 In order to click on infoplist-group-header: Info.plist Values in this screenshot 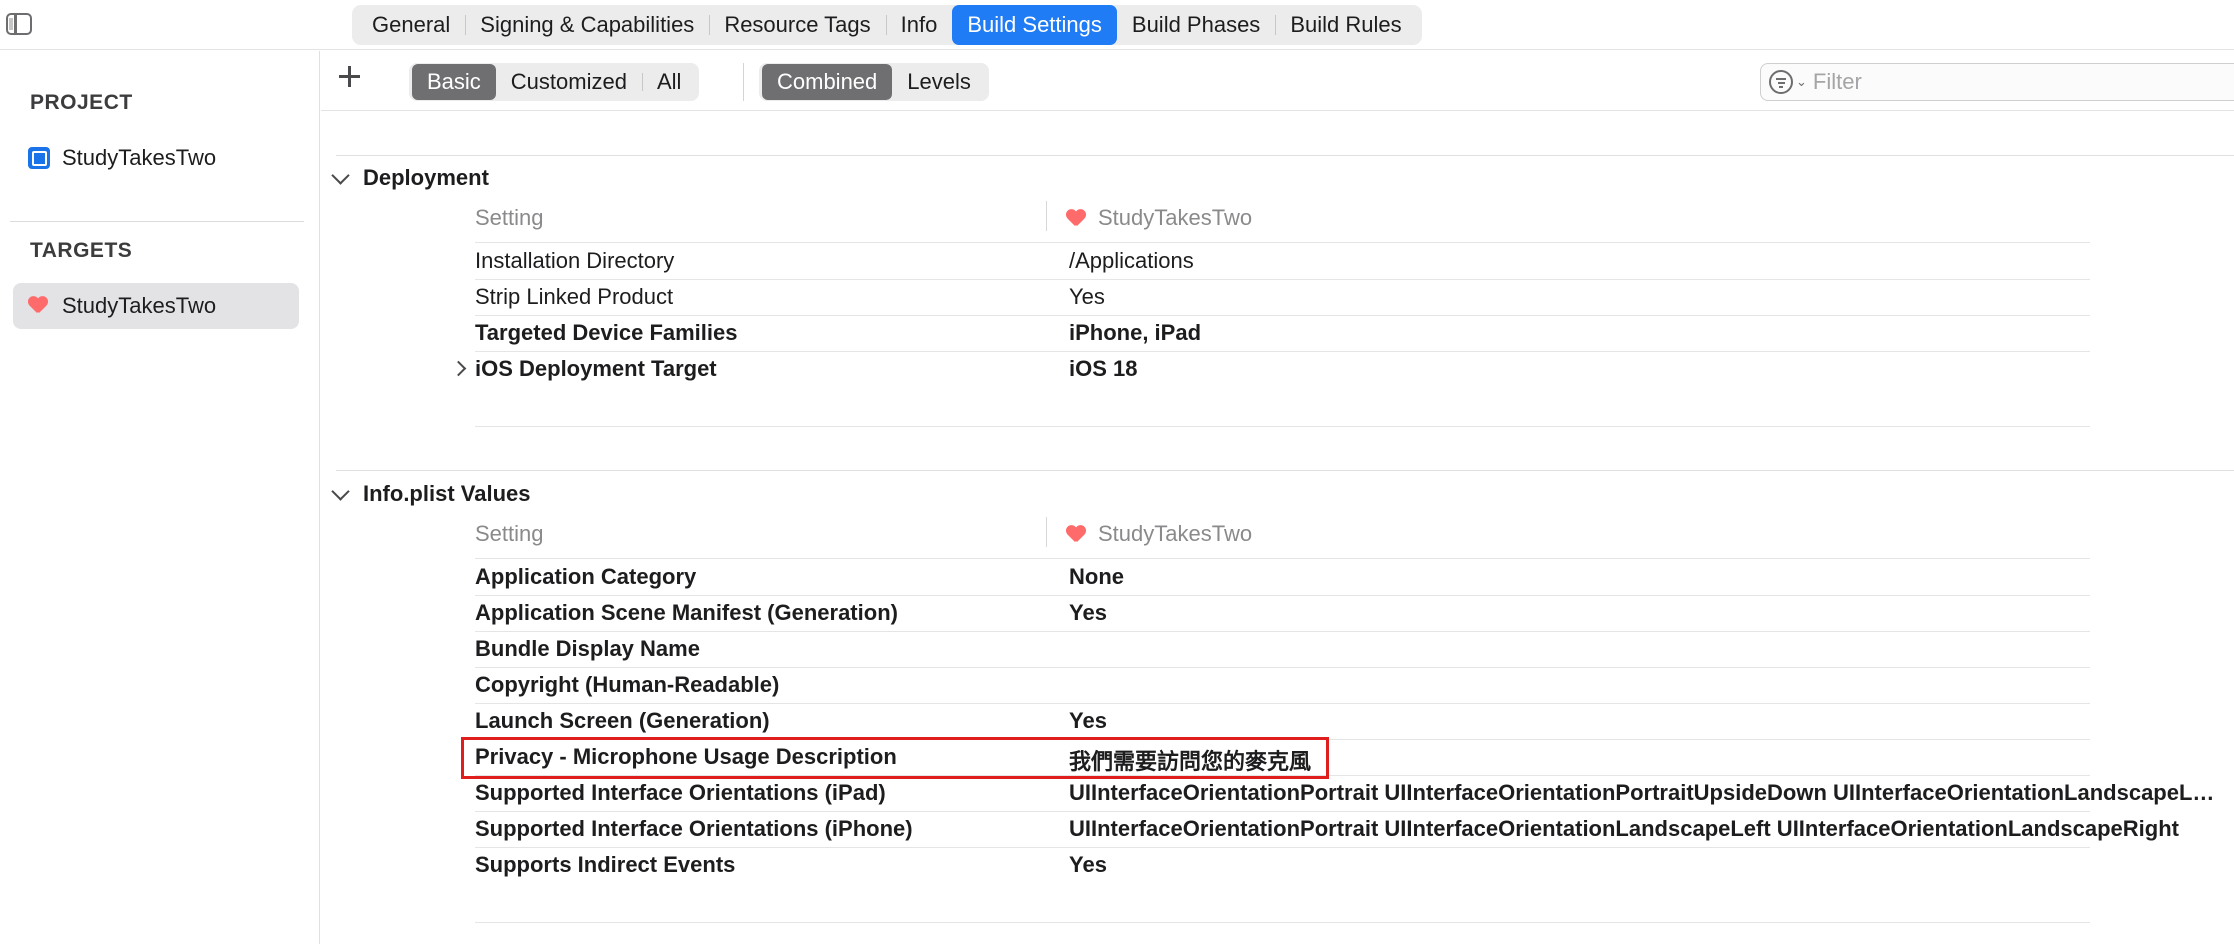, I will do `click(430, 494)`.